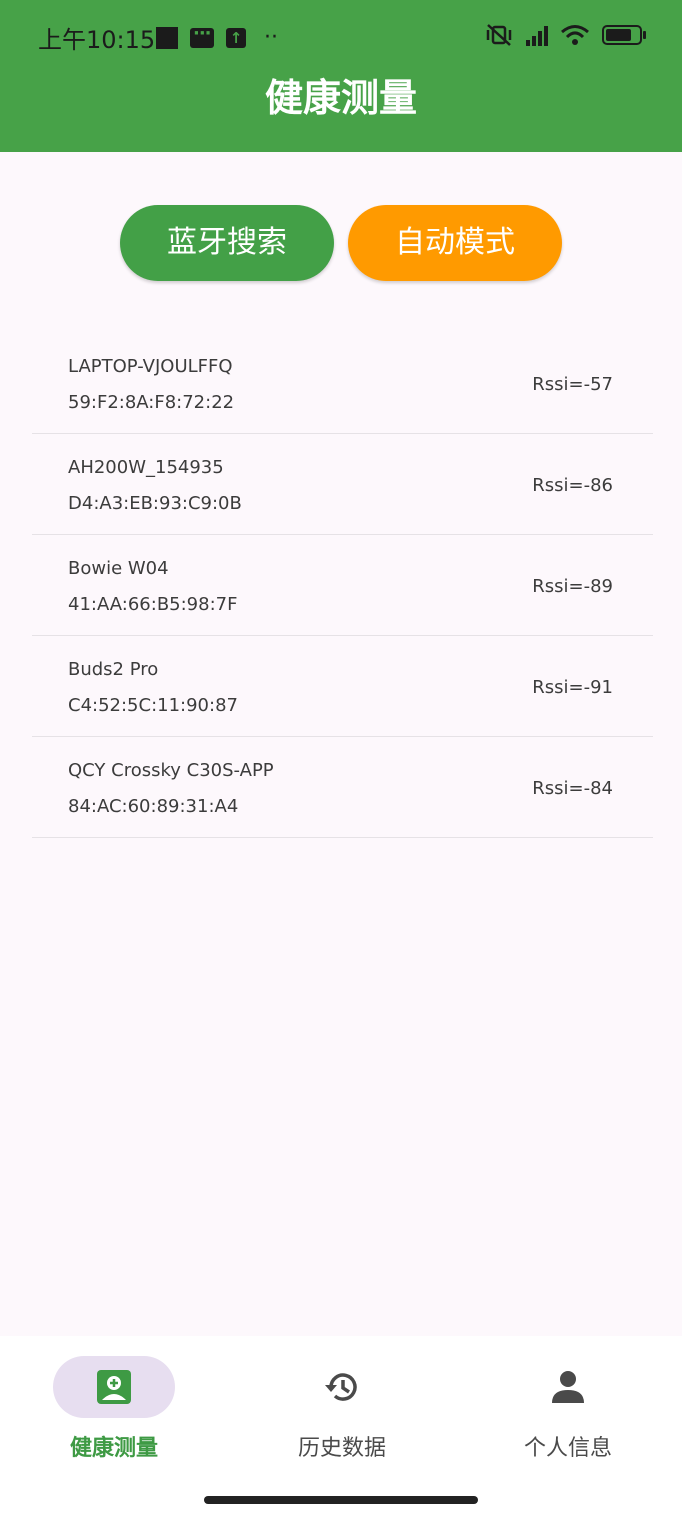 The image size is (682, 1516). I want to click on bluetooth-search-button: 蓝牙搜索, so click(227, 243).